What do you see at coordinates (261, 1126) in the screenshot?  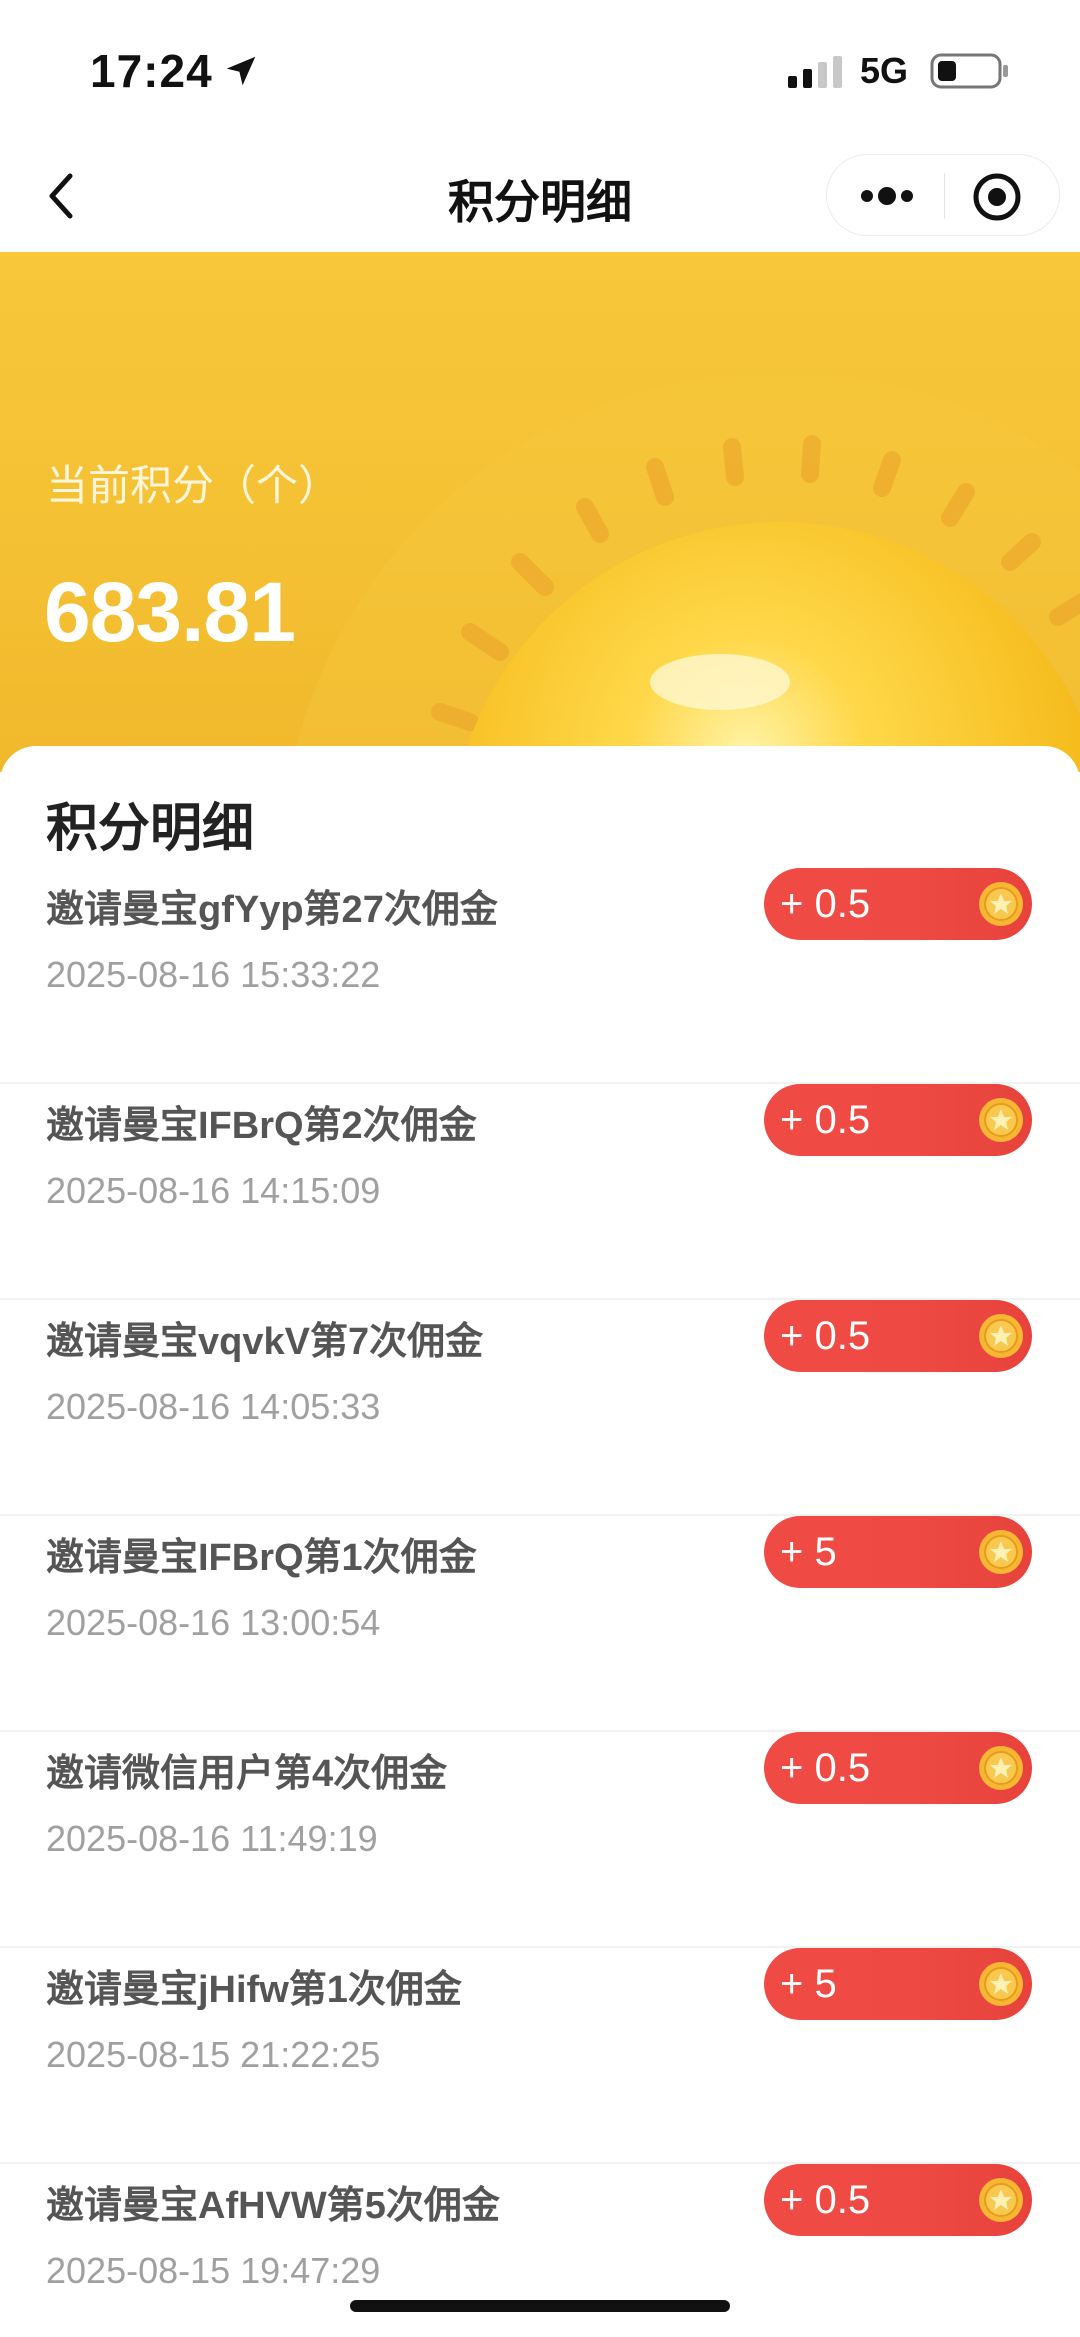 I see `item-title: 邀请曼宝IFBrQ第2次佣金` at bounding box center [261, 1126].